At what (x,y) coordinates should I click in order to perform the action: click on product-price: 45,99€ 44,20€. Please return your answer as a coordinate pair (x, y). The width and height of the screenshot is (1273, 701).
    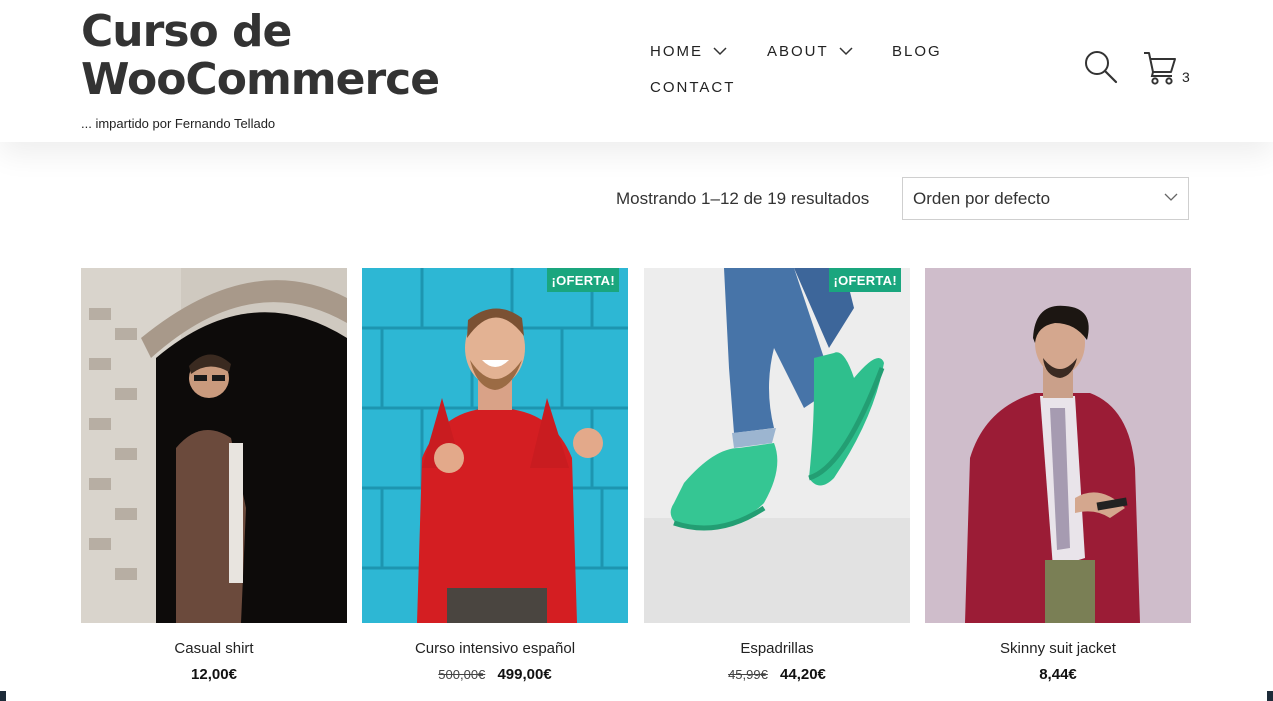
    Looking at the image, I should click on (777, 674).